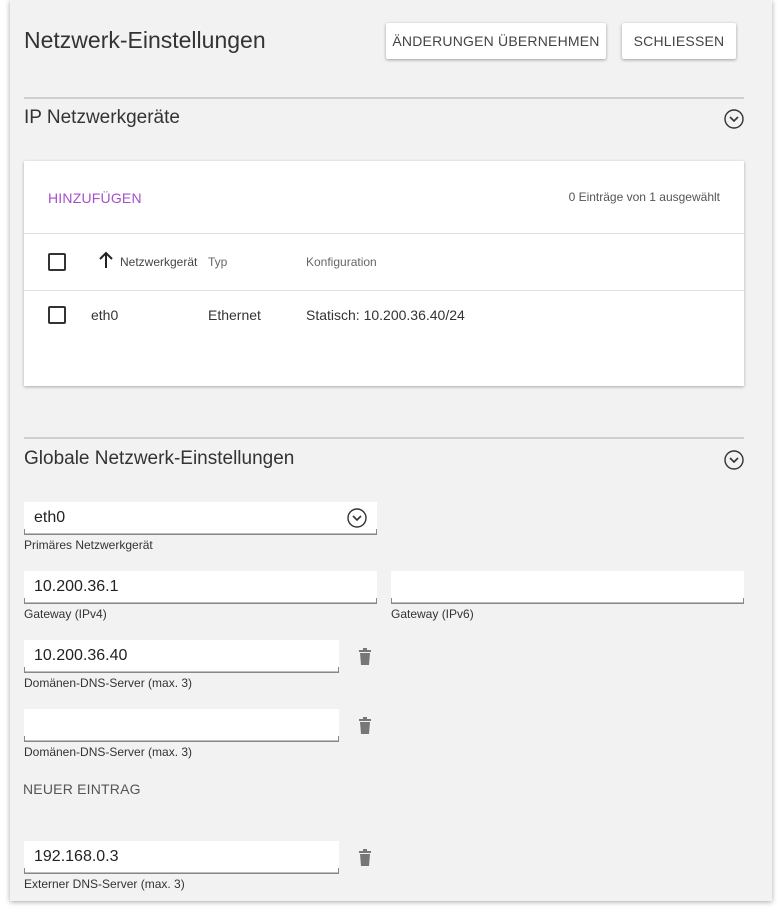 The width and height of the screenshot is (782, 911). I want to click on primary-device-select: eth0, so click(200, 518).